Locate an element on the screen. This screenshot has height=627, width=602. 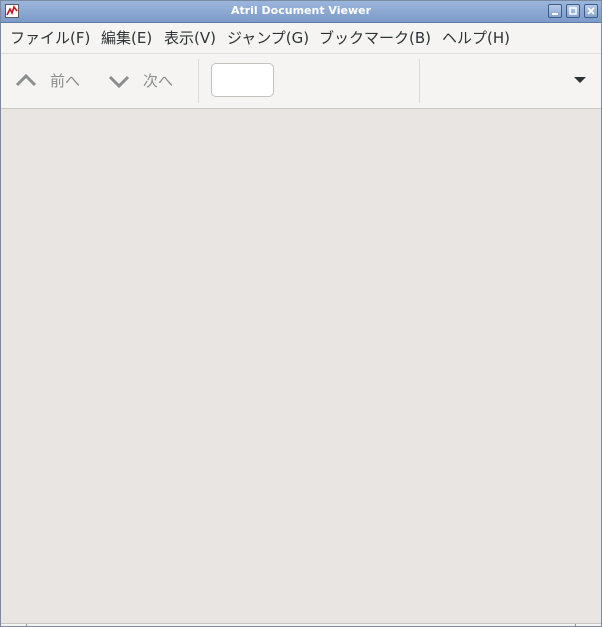
minimize-icon is located at coordinates (555, 14).